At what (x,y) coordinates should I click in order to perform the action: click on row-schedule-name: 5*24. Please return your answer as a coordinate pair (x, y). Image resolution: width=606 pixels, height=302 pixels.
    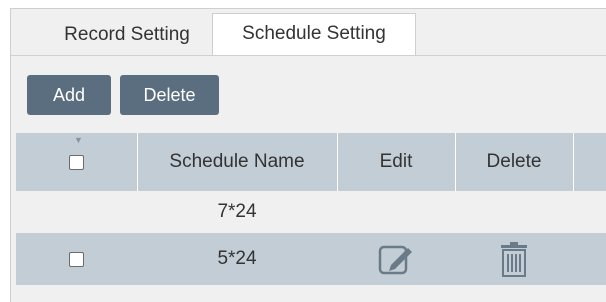
    Looking at the image, I should click on (237, 258).